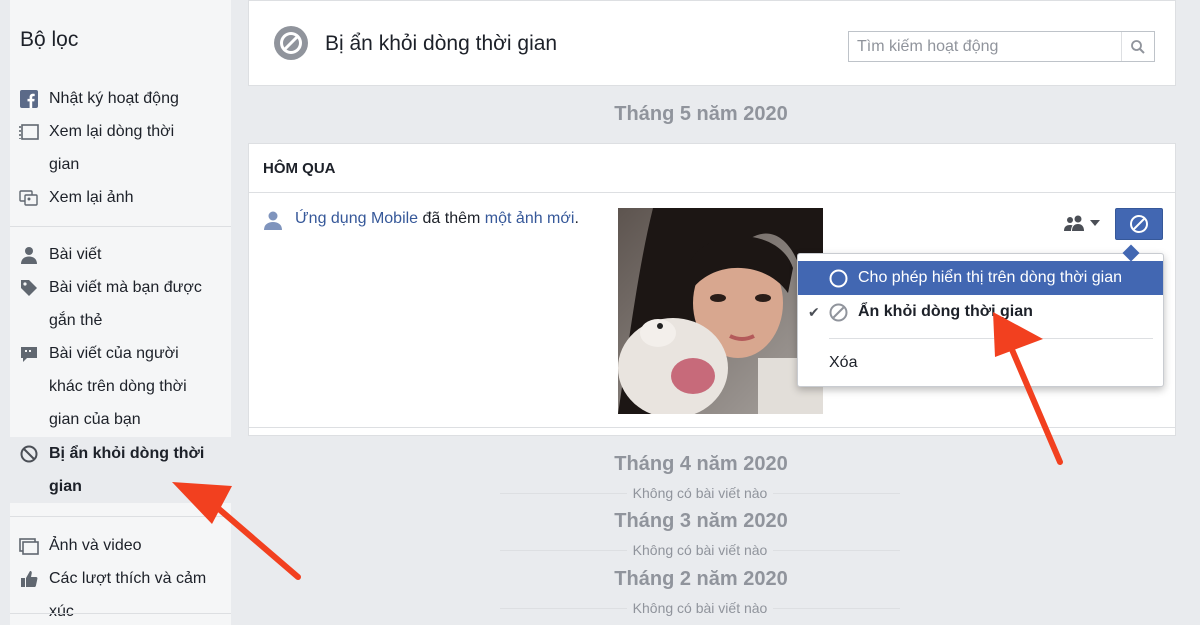 The height and width of the screenshot is (625, 1200). I want to click on like-icon, so click(29, 579).